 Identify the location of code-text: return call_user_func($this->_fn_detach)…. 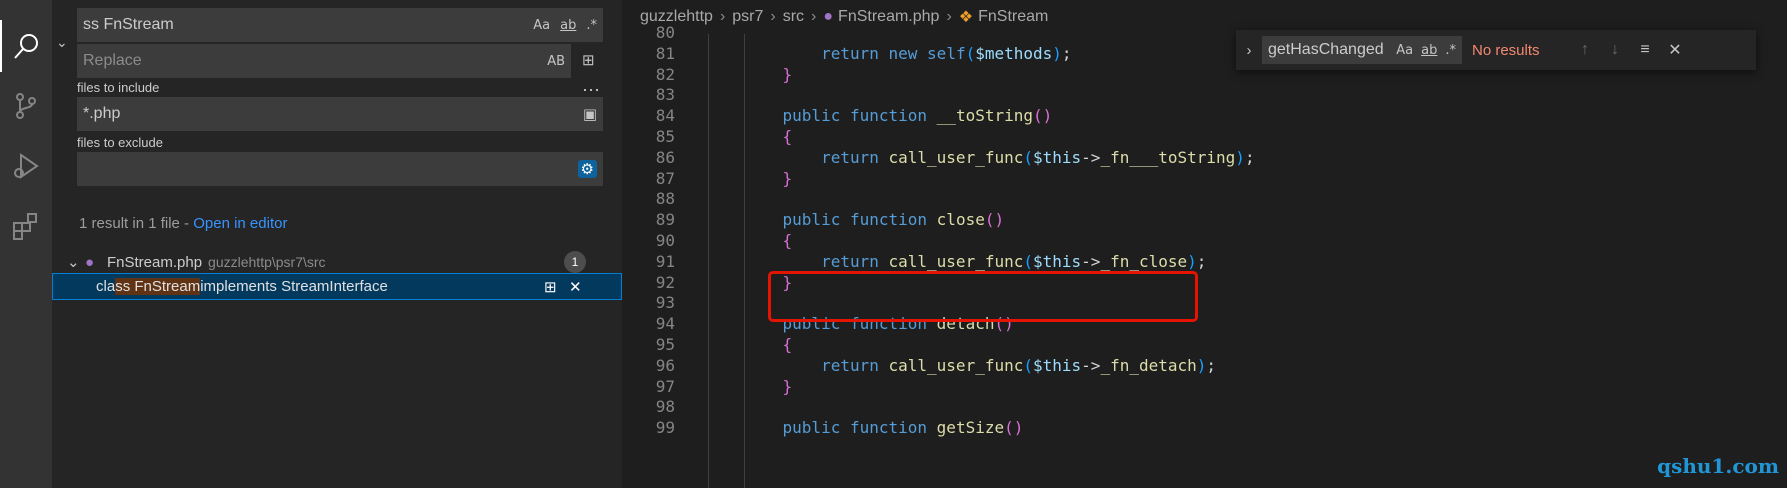
(1019, 365).